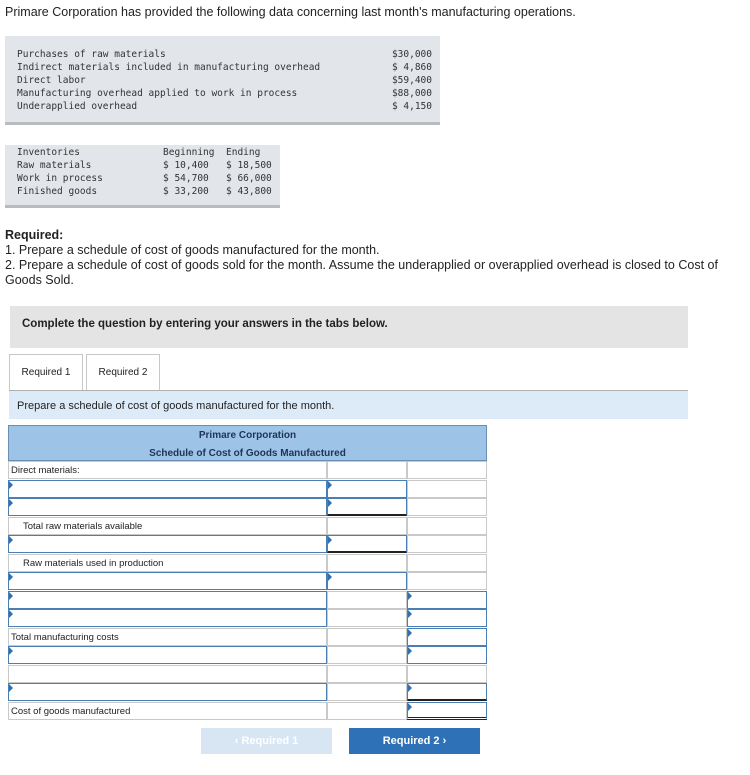  Describe the element at coordinates (167, 674) in the screenshot. I see `label-cell` at that location.